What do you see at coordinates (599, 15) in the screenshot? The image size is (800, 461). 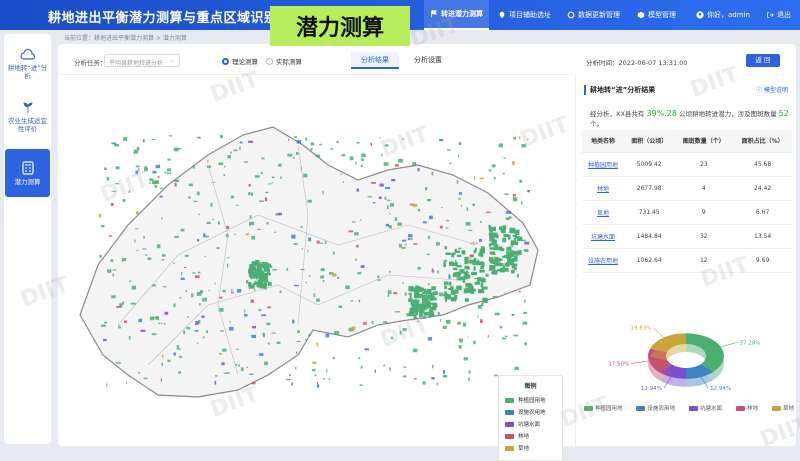 I see `nav-label: 数据更新管理` at bounding box center [599, 15].